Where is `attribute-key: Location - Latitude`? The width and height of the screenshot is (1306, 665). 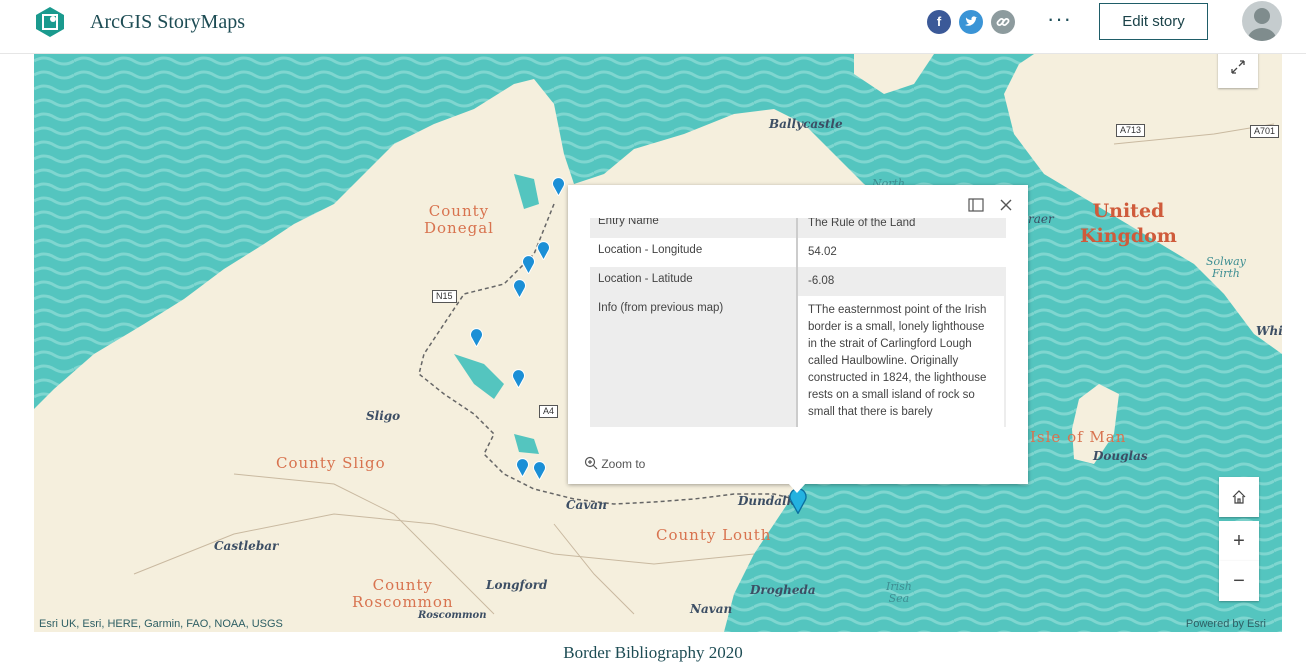 attribute-key: Location - Latitude is located at coordinates (694, 281).